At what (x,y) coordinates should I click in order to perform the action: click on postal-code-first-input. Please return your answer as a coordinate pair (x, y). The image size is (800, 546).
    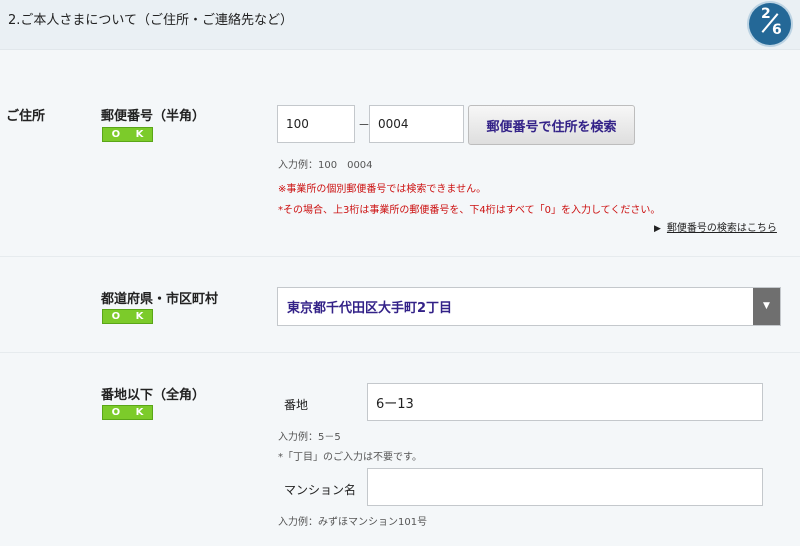
    Looking at the image, I should click on (316, 124).